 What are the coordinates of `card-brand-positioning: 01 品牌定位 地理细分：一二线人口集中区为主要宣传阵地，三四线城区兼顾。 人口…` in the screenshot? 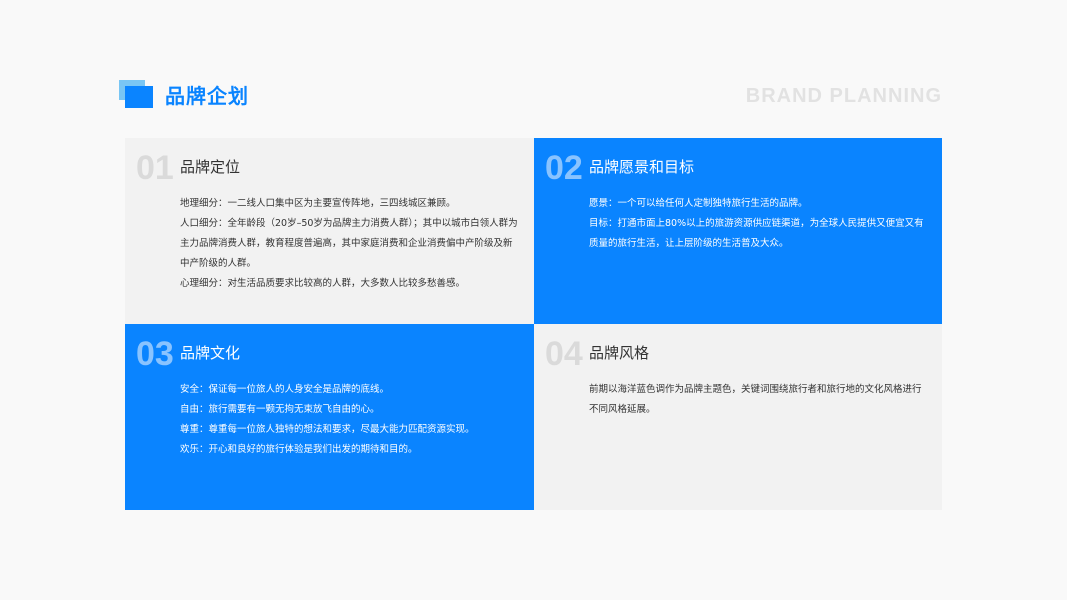 It's located at (329, 231).